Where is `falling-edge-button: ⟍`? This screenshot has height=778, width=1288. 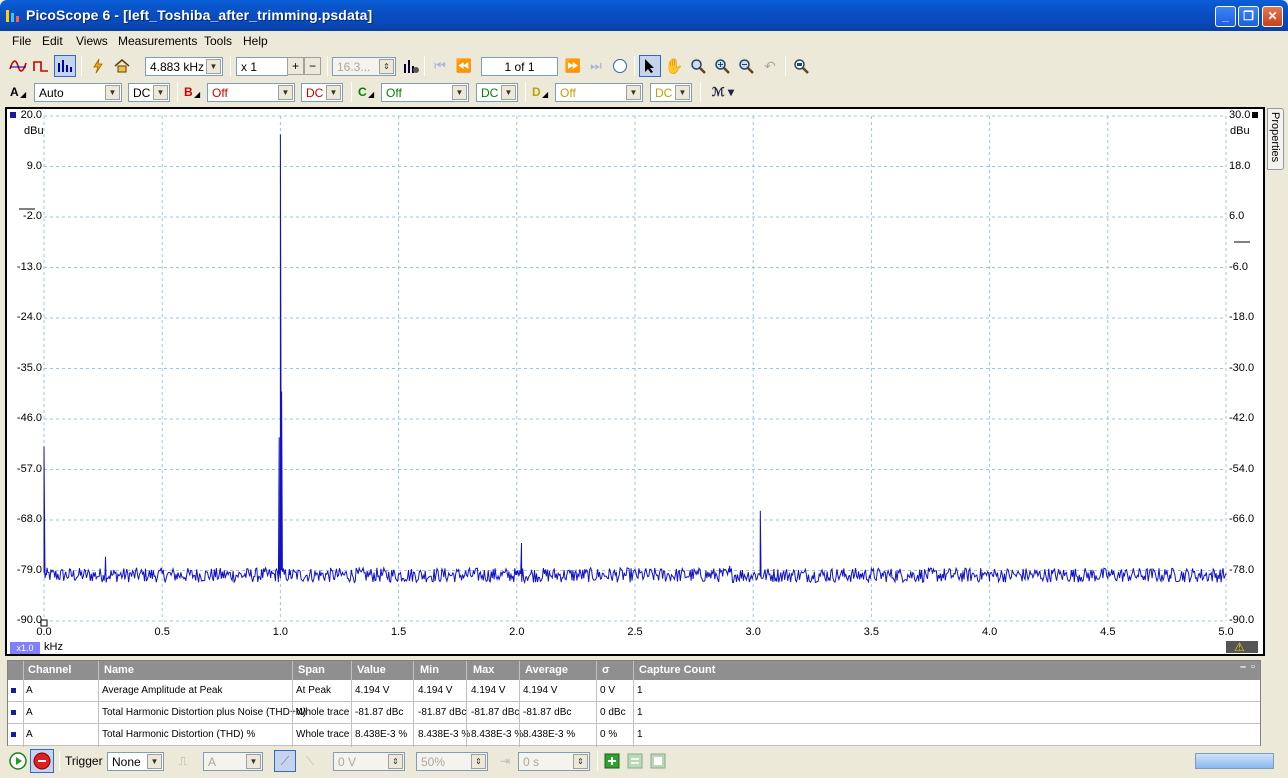 falling-edge-button: ⟍ is located at coordinates (310, 761).